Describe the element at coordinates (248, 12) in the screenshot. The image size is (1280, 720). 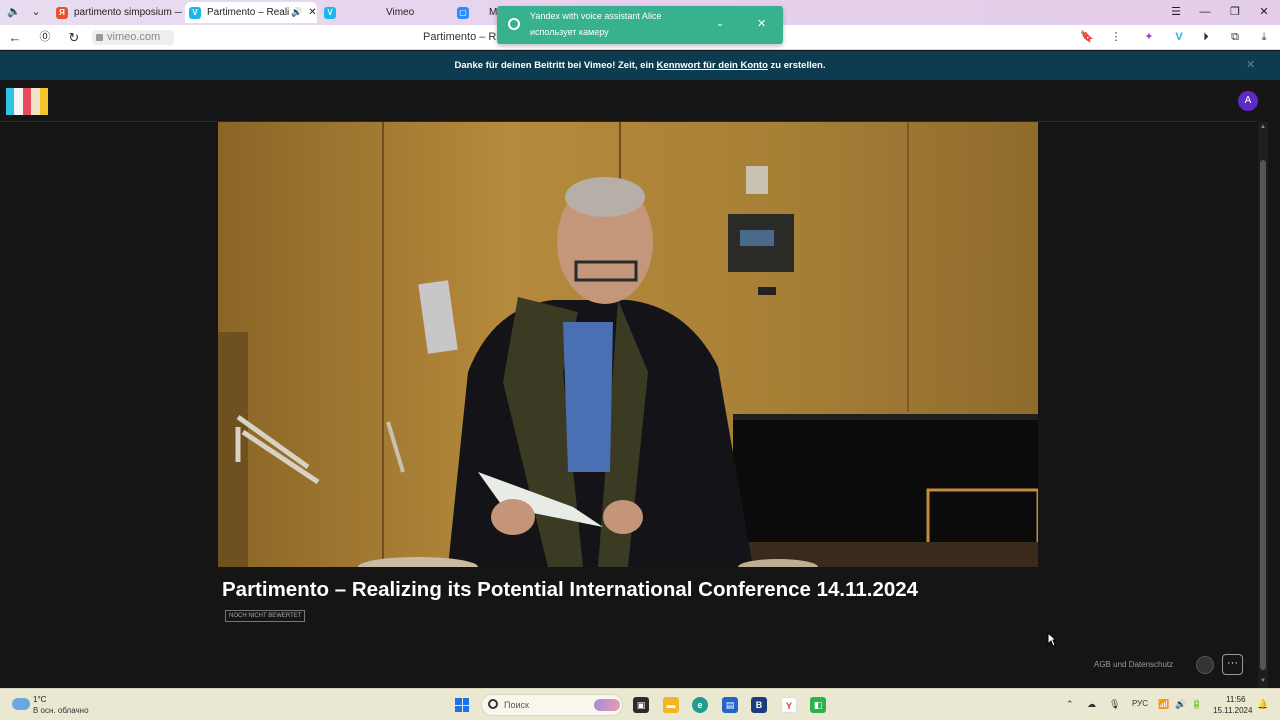
I see `tab-title: Partimento – Realiz` at that location.